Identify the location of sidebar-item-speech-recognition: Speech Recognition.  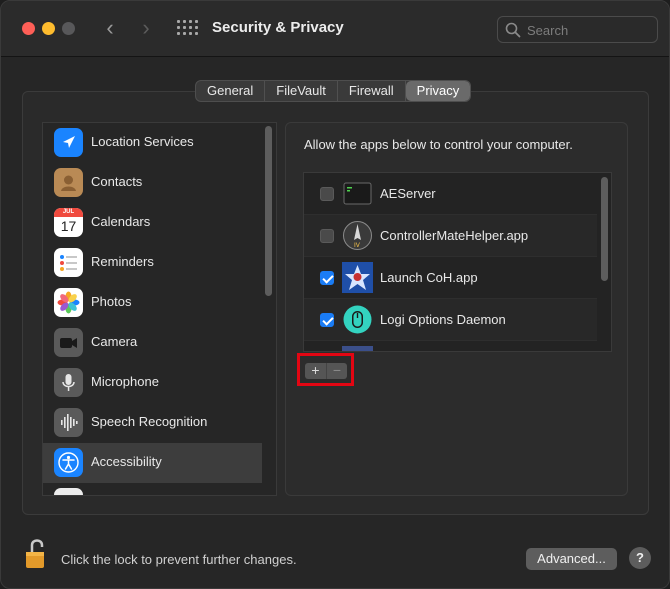
(152, 423).